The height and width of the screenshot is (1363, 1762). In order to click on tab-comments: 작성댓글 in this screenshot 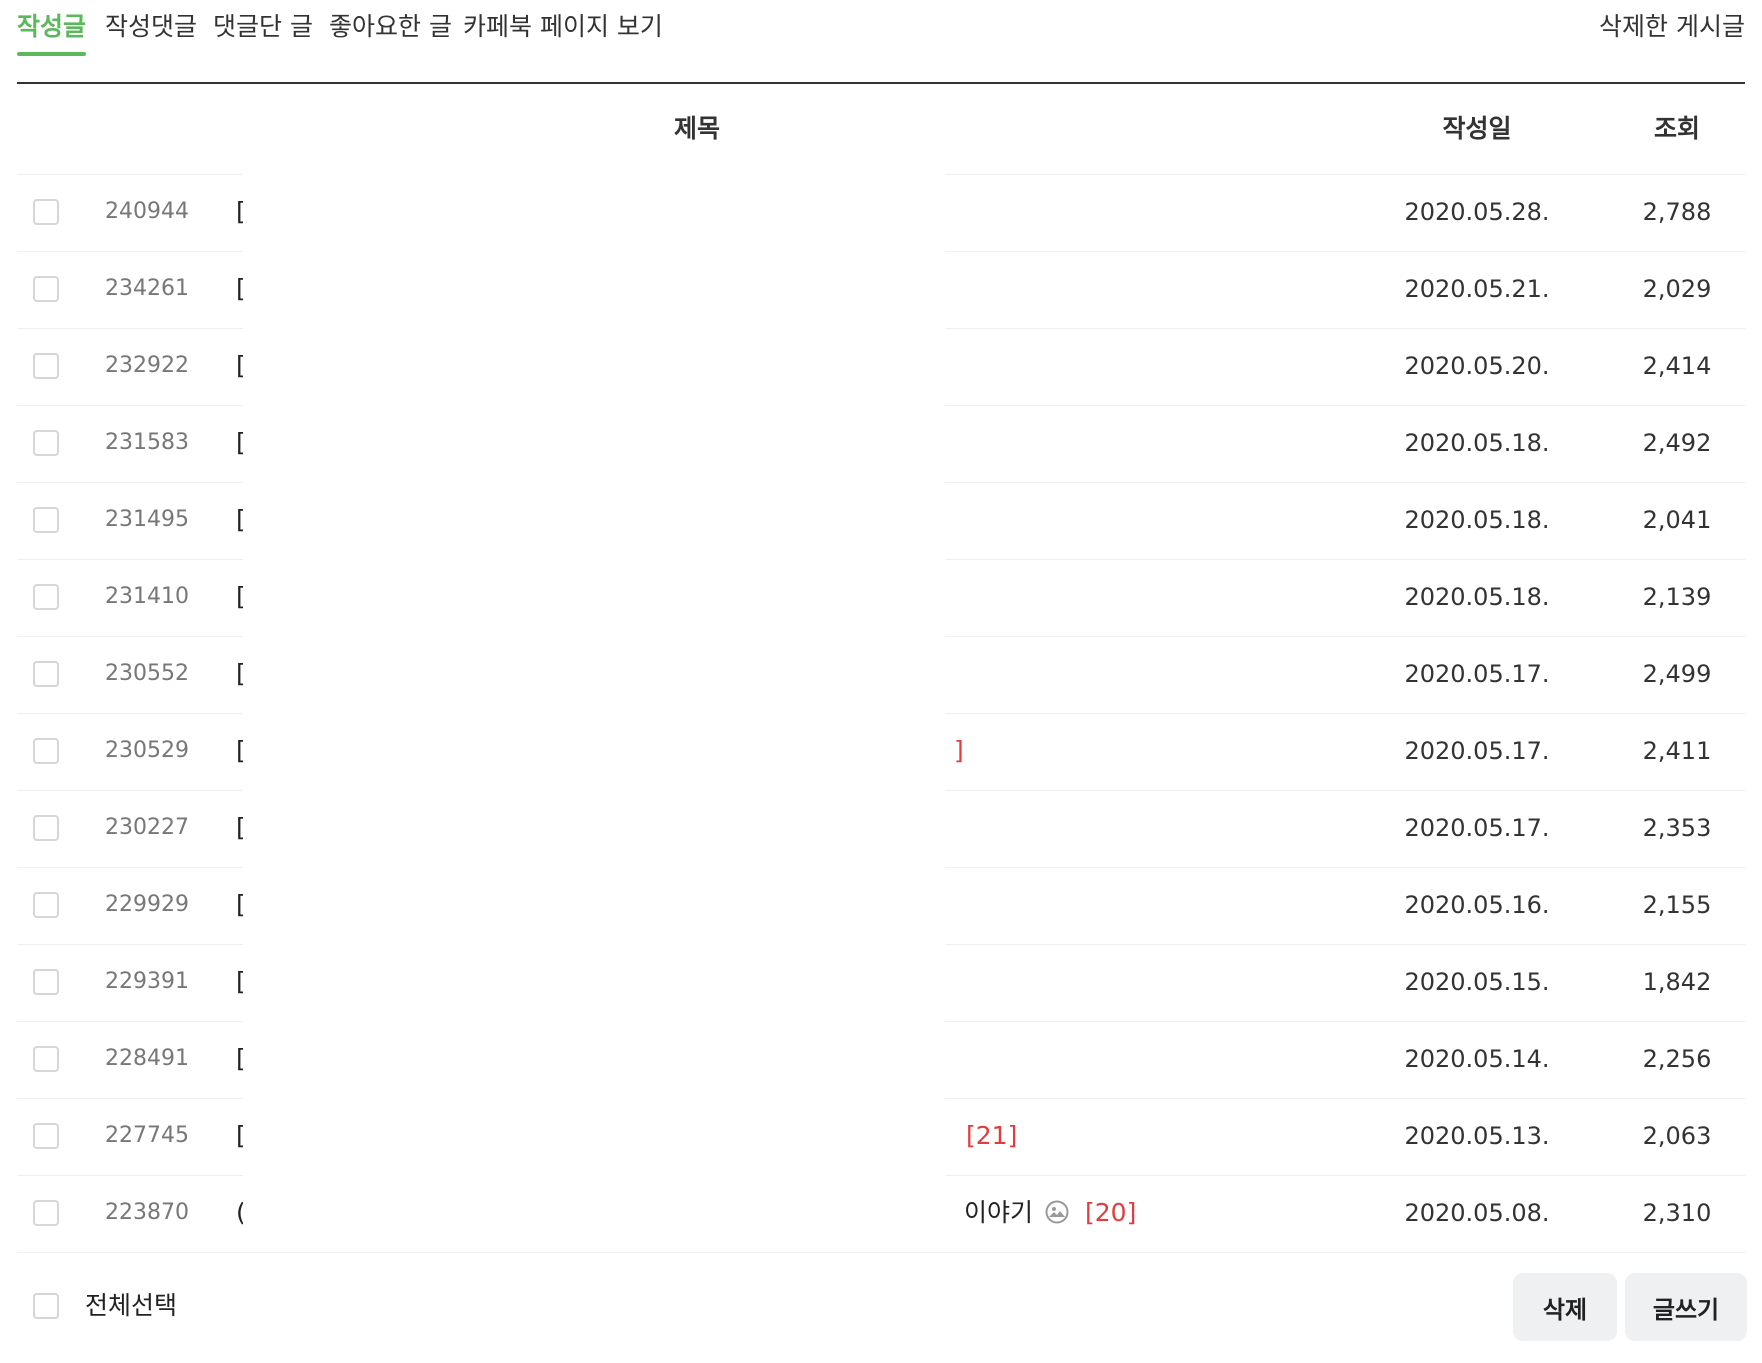, I will do `click(151, 27)`.